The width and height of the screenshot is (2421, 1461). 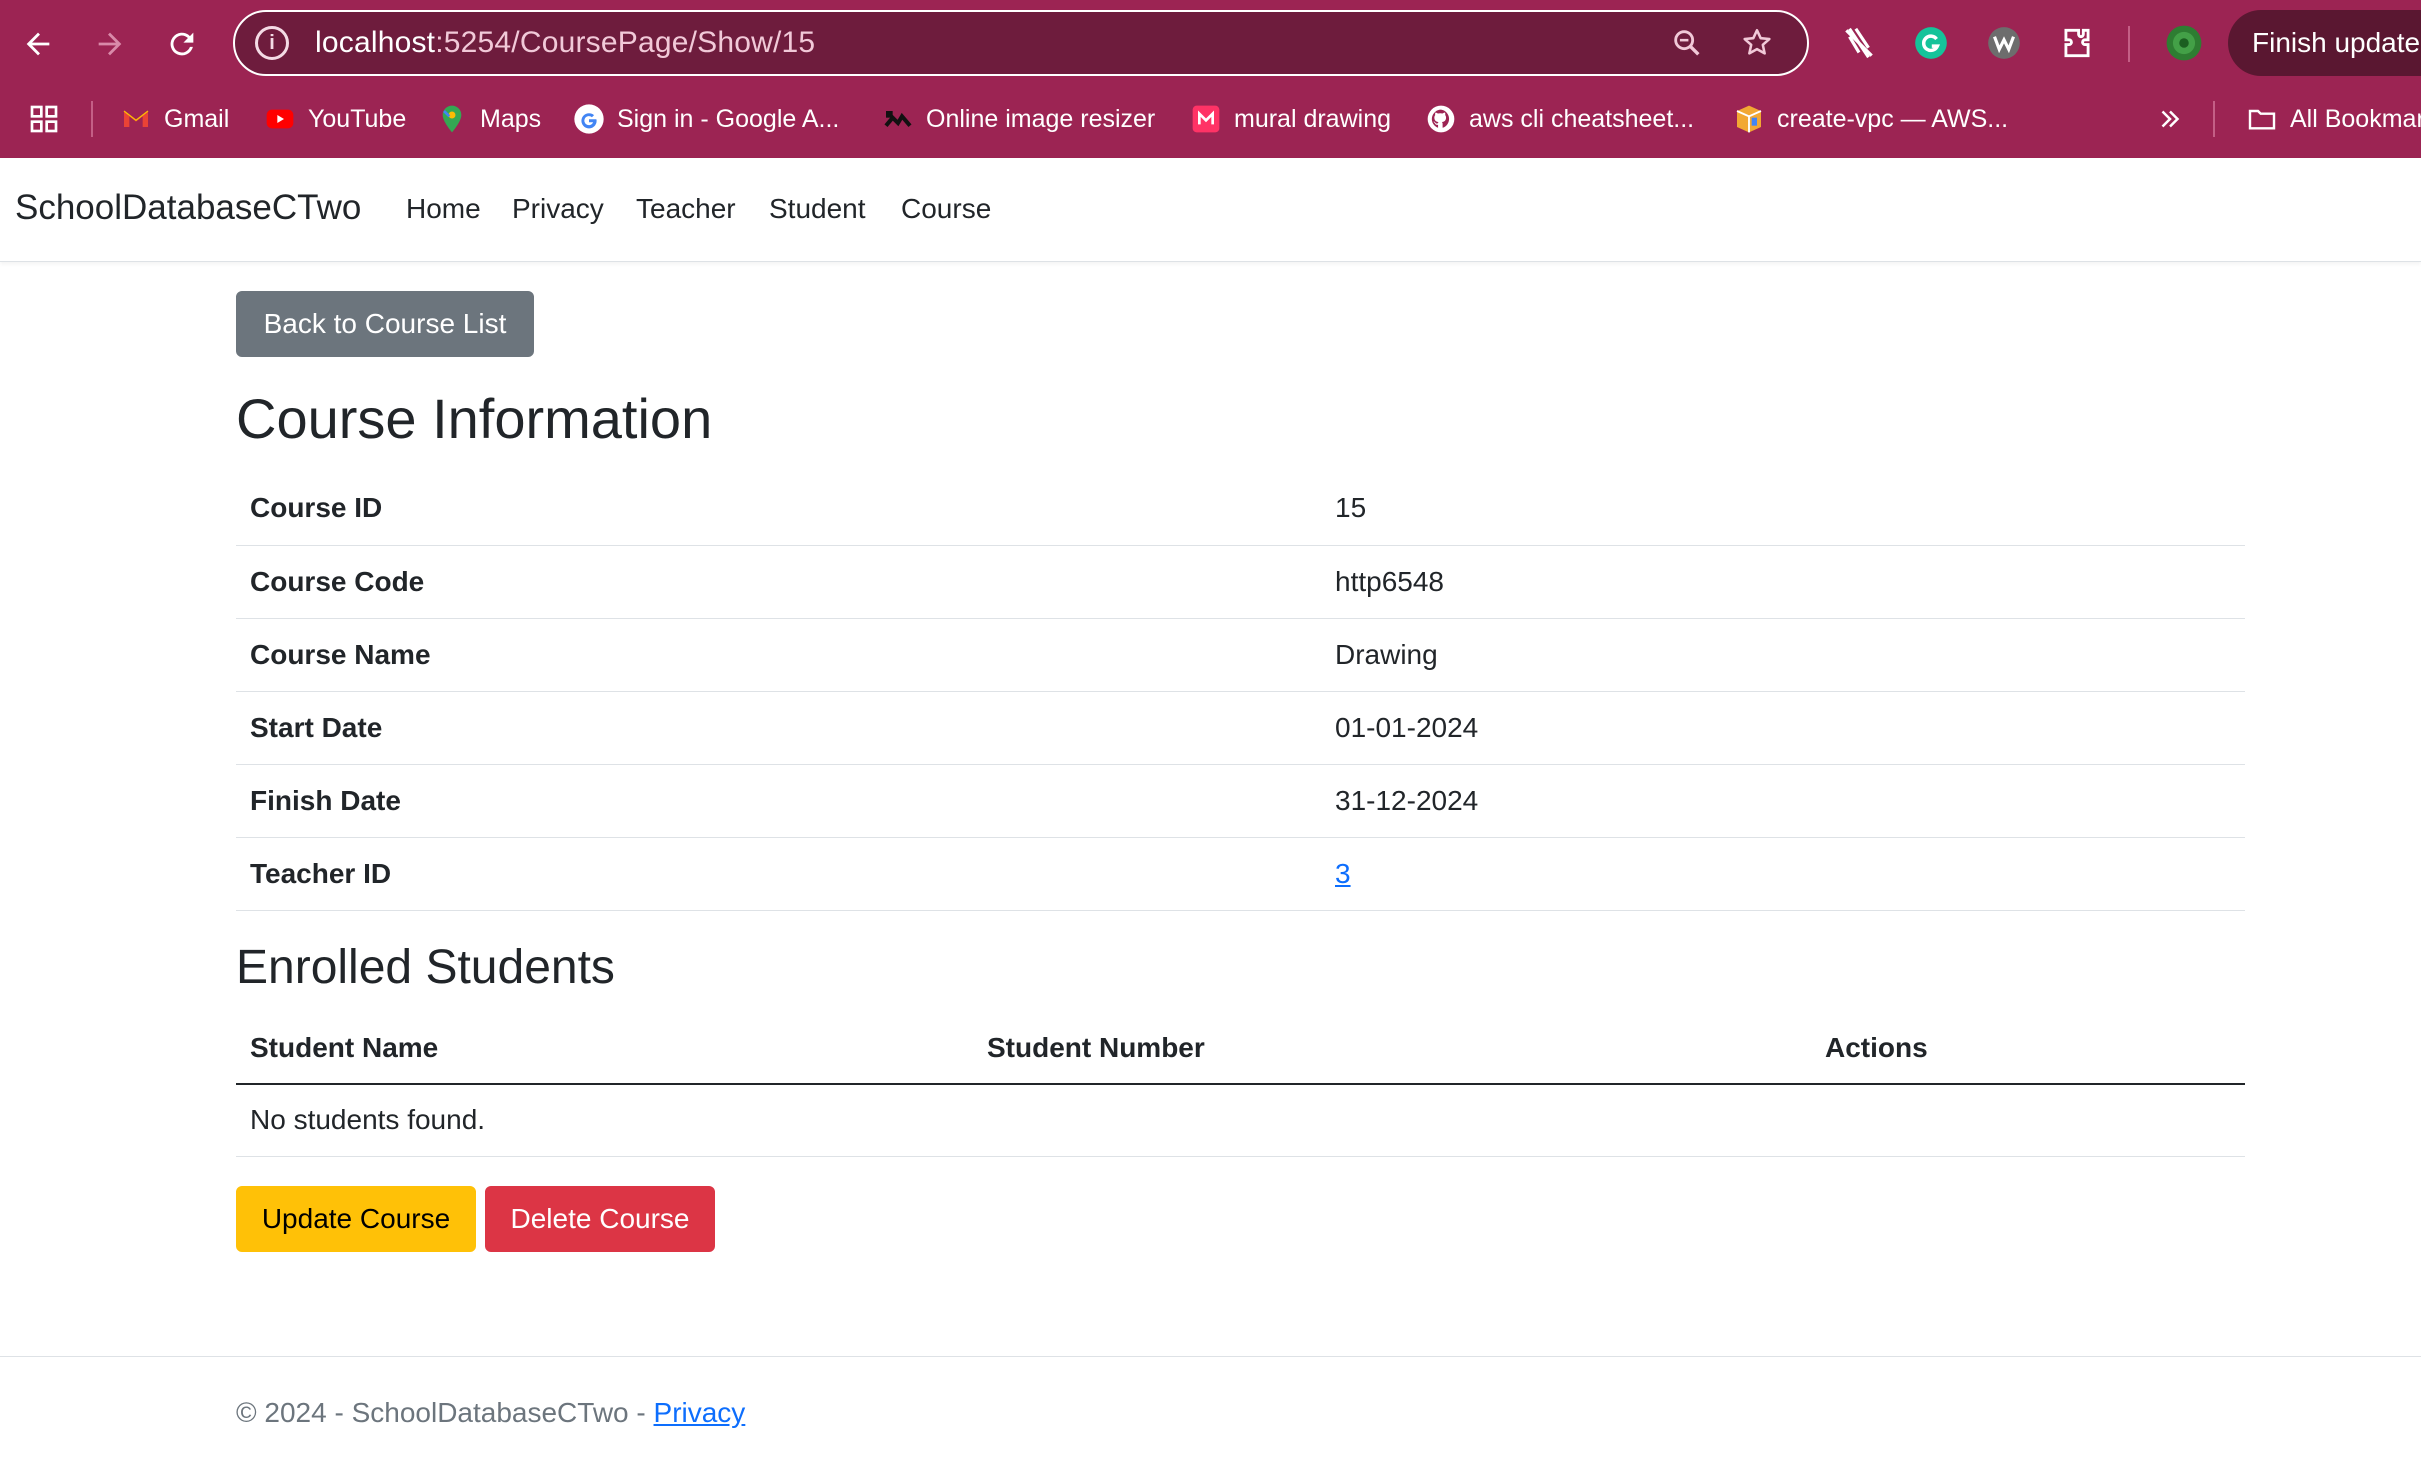 What do you see at coordinates (272, 43) in the screenshot?
I see `site-info-icon: i` at bounding box center [272, 43].